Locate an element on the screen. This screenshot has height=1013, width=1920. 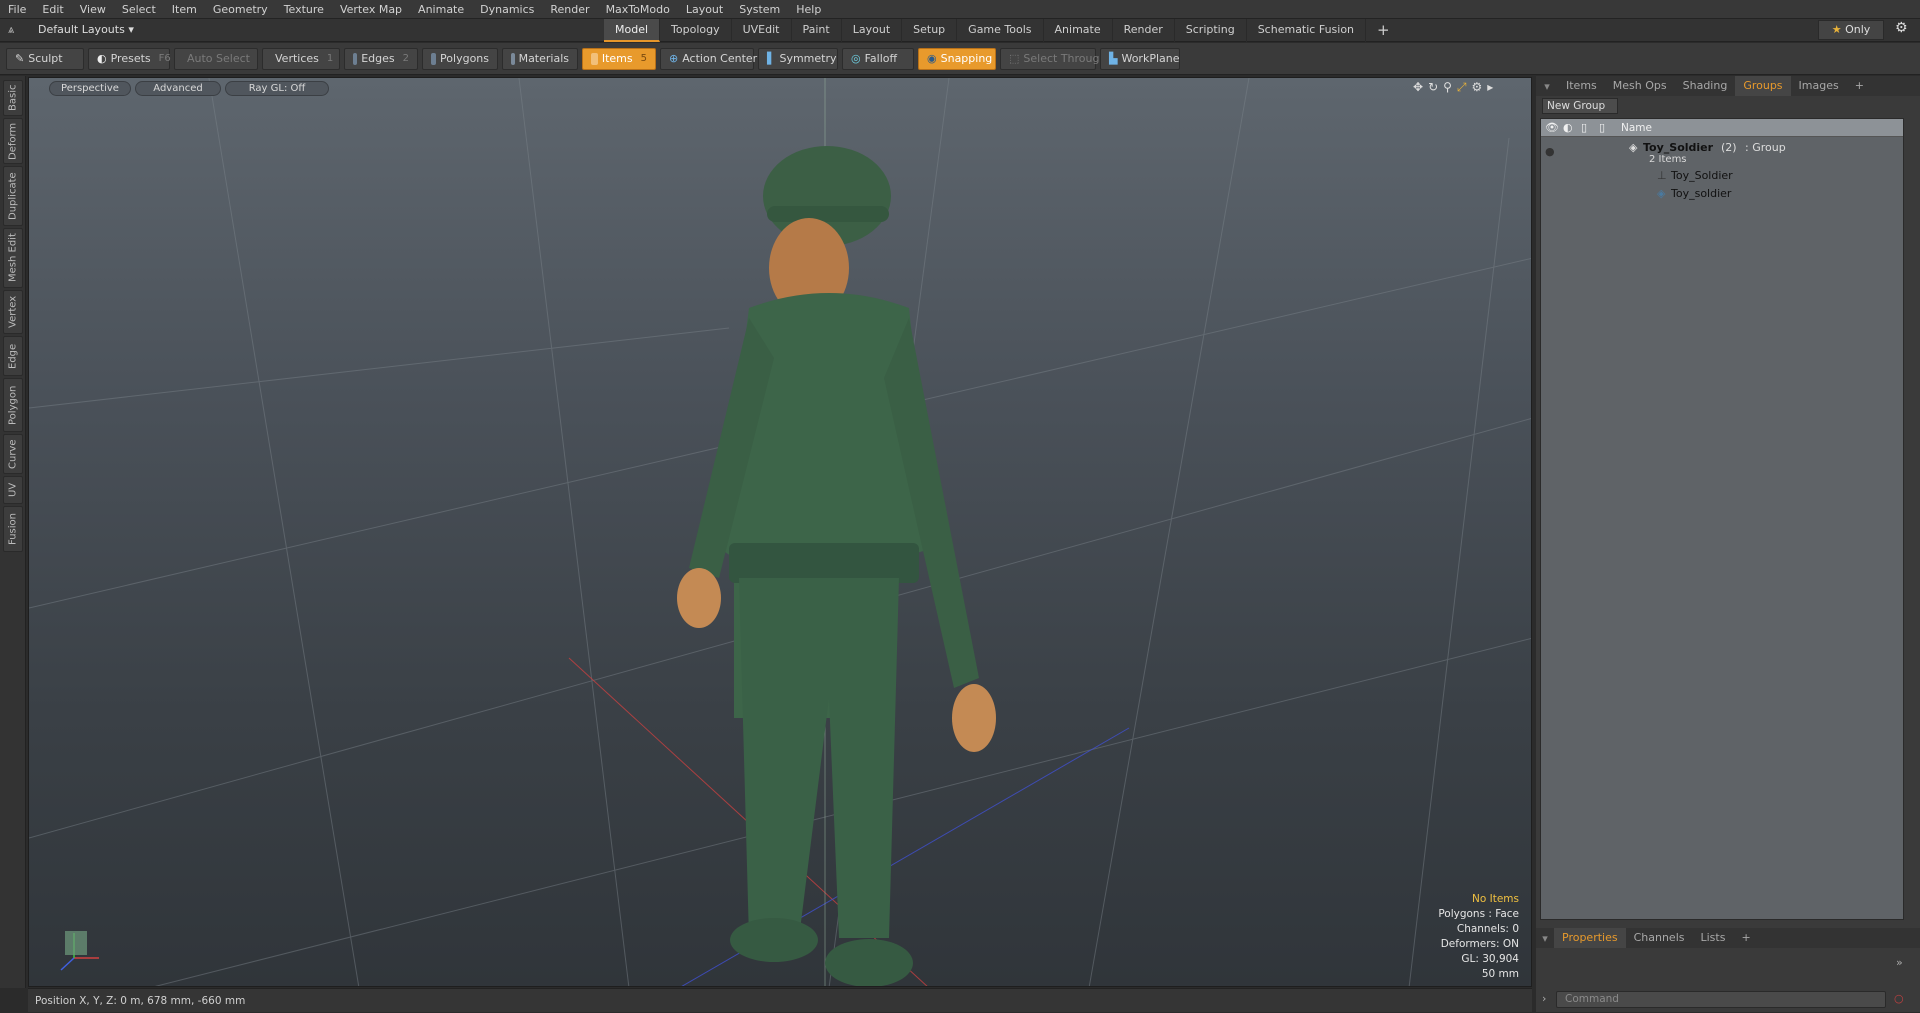
advanced-dropdown: Advanced is located at coordinates (178, 88).